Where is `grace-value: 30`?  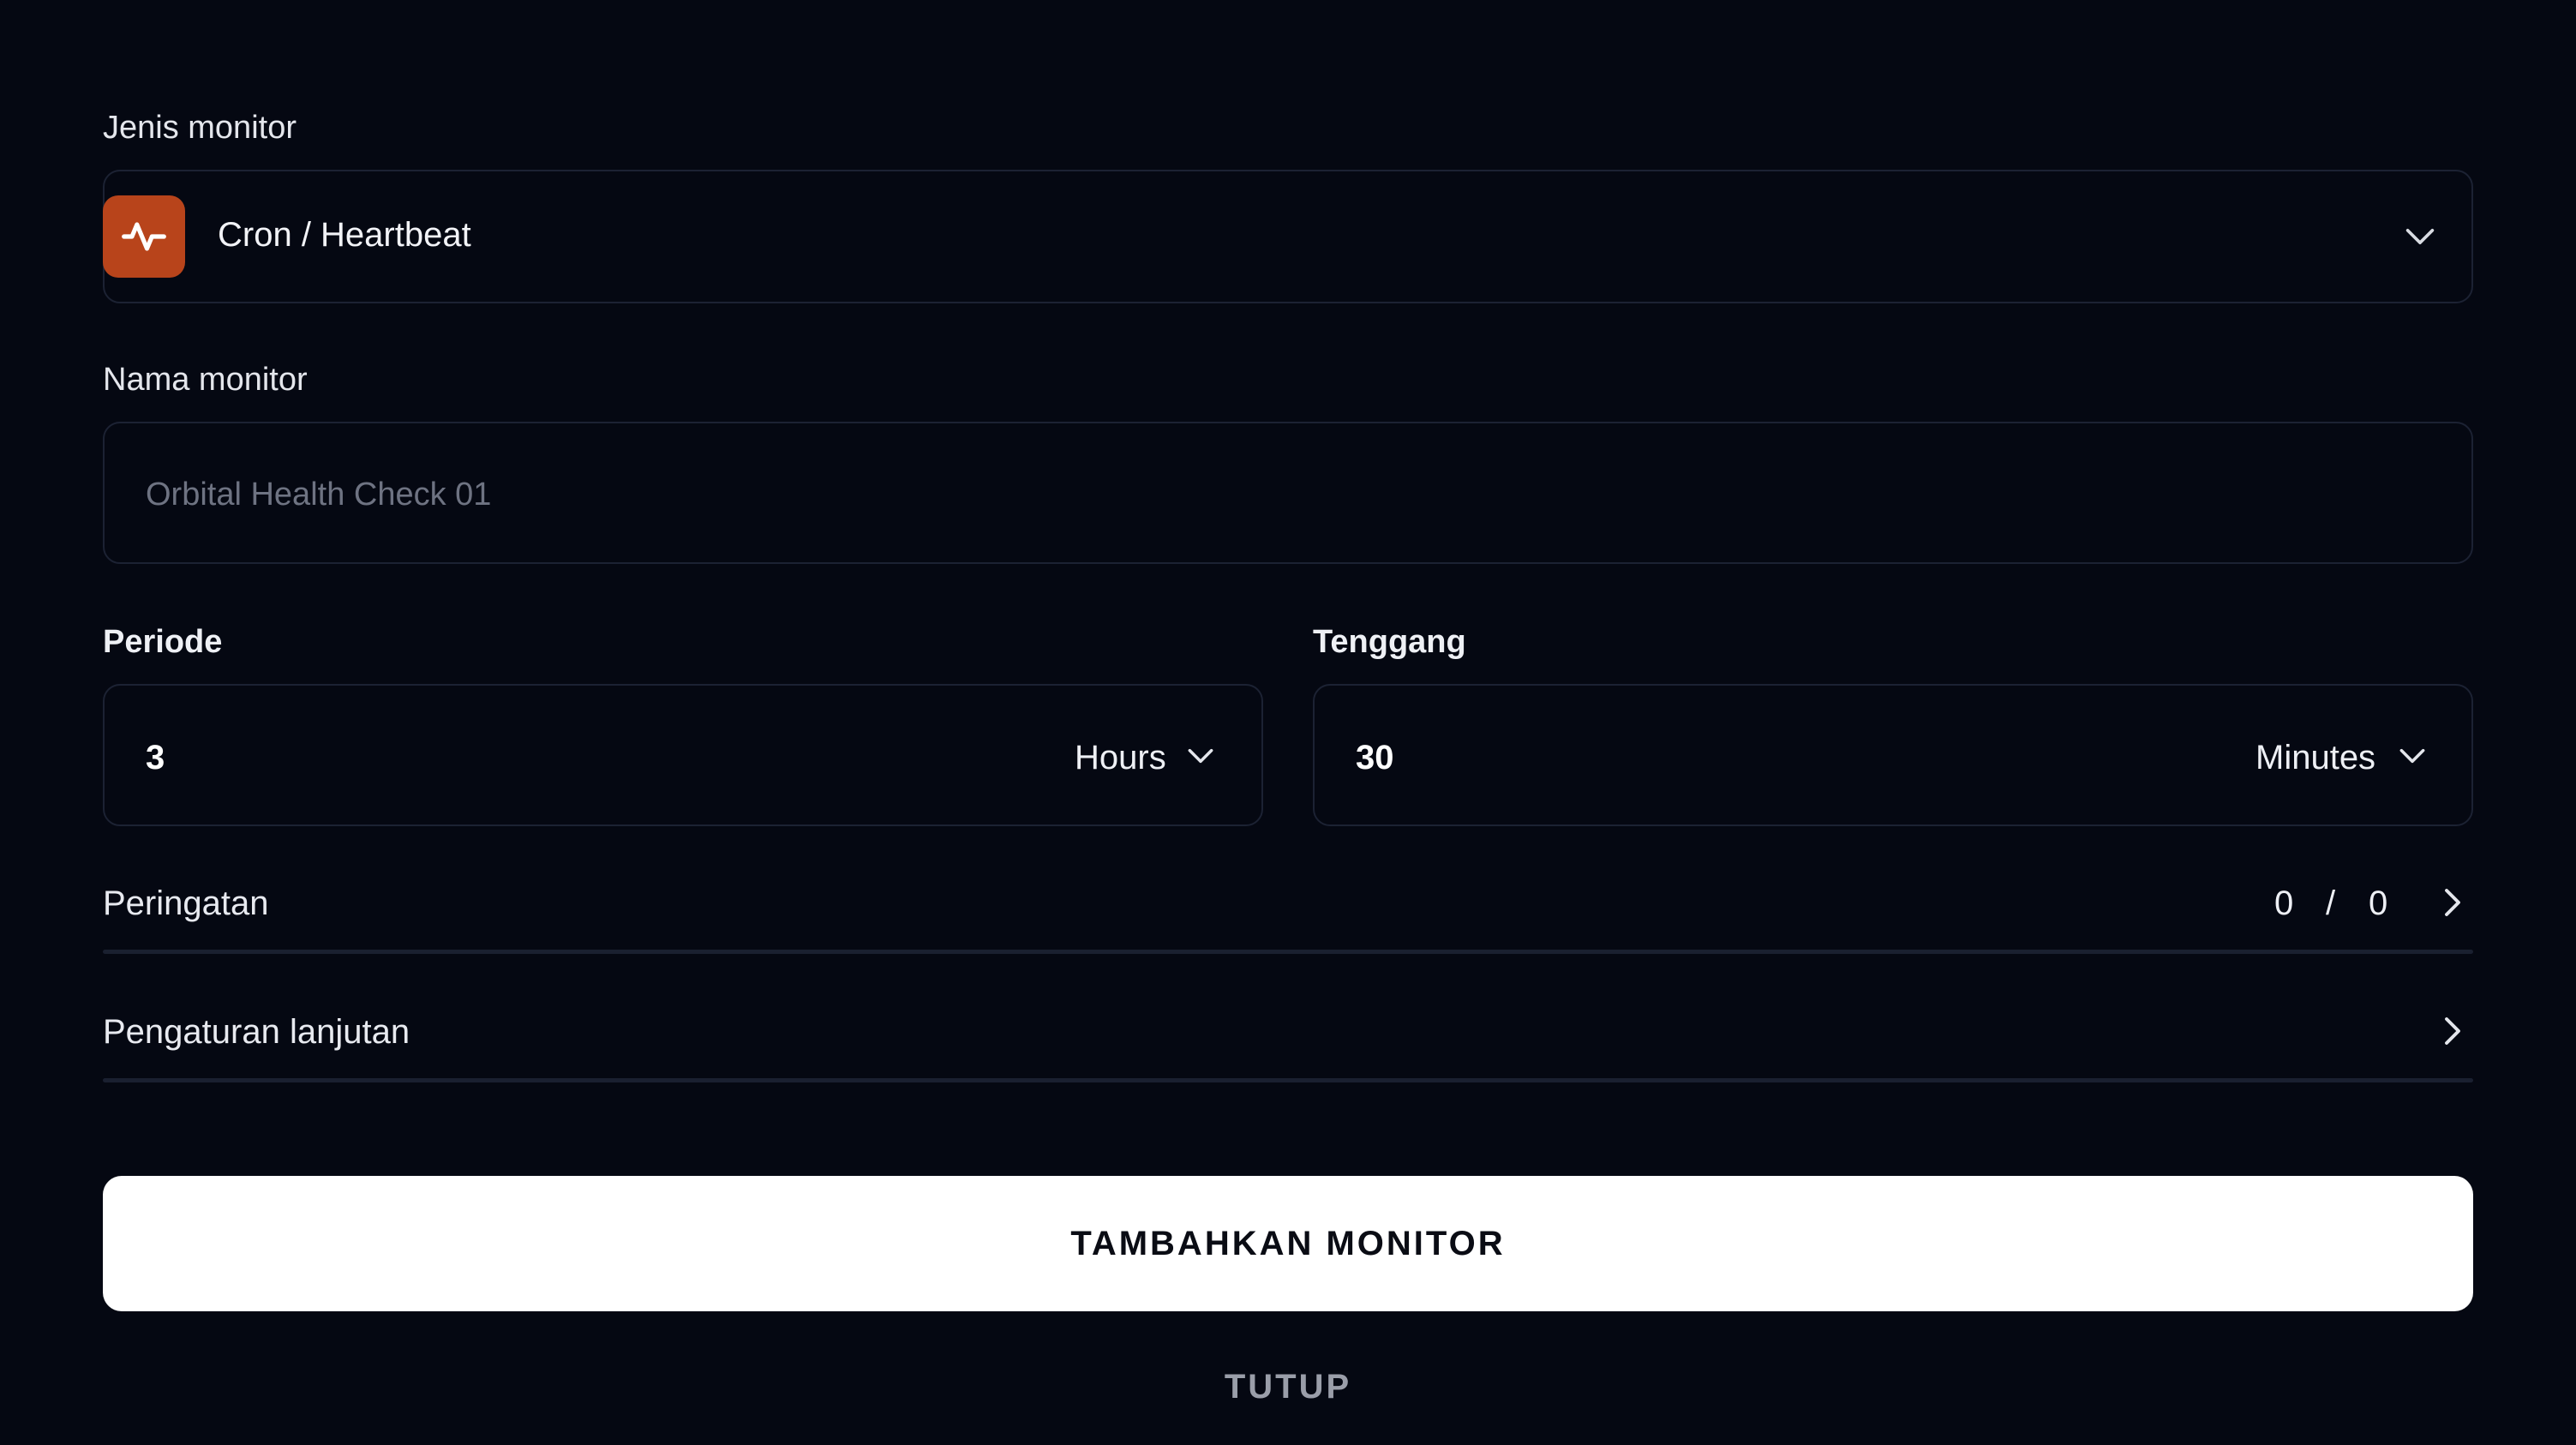 grace-value: 30 is located at coordinates (1375, 757).